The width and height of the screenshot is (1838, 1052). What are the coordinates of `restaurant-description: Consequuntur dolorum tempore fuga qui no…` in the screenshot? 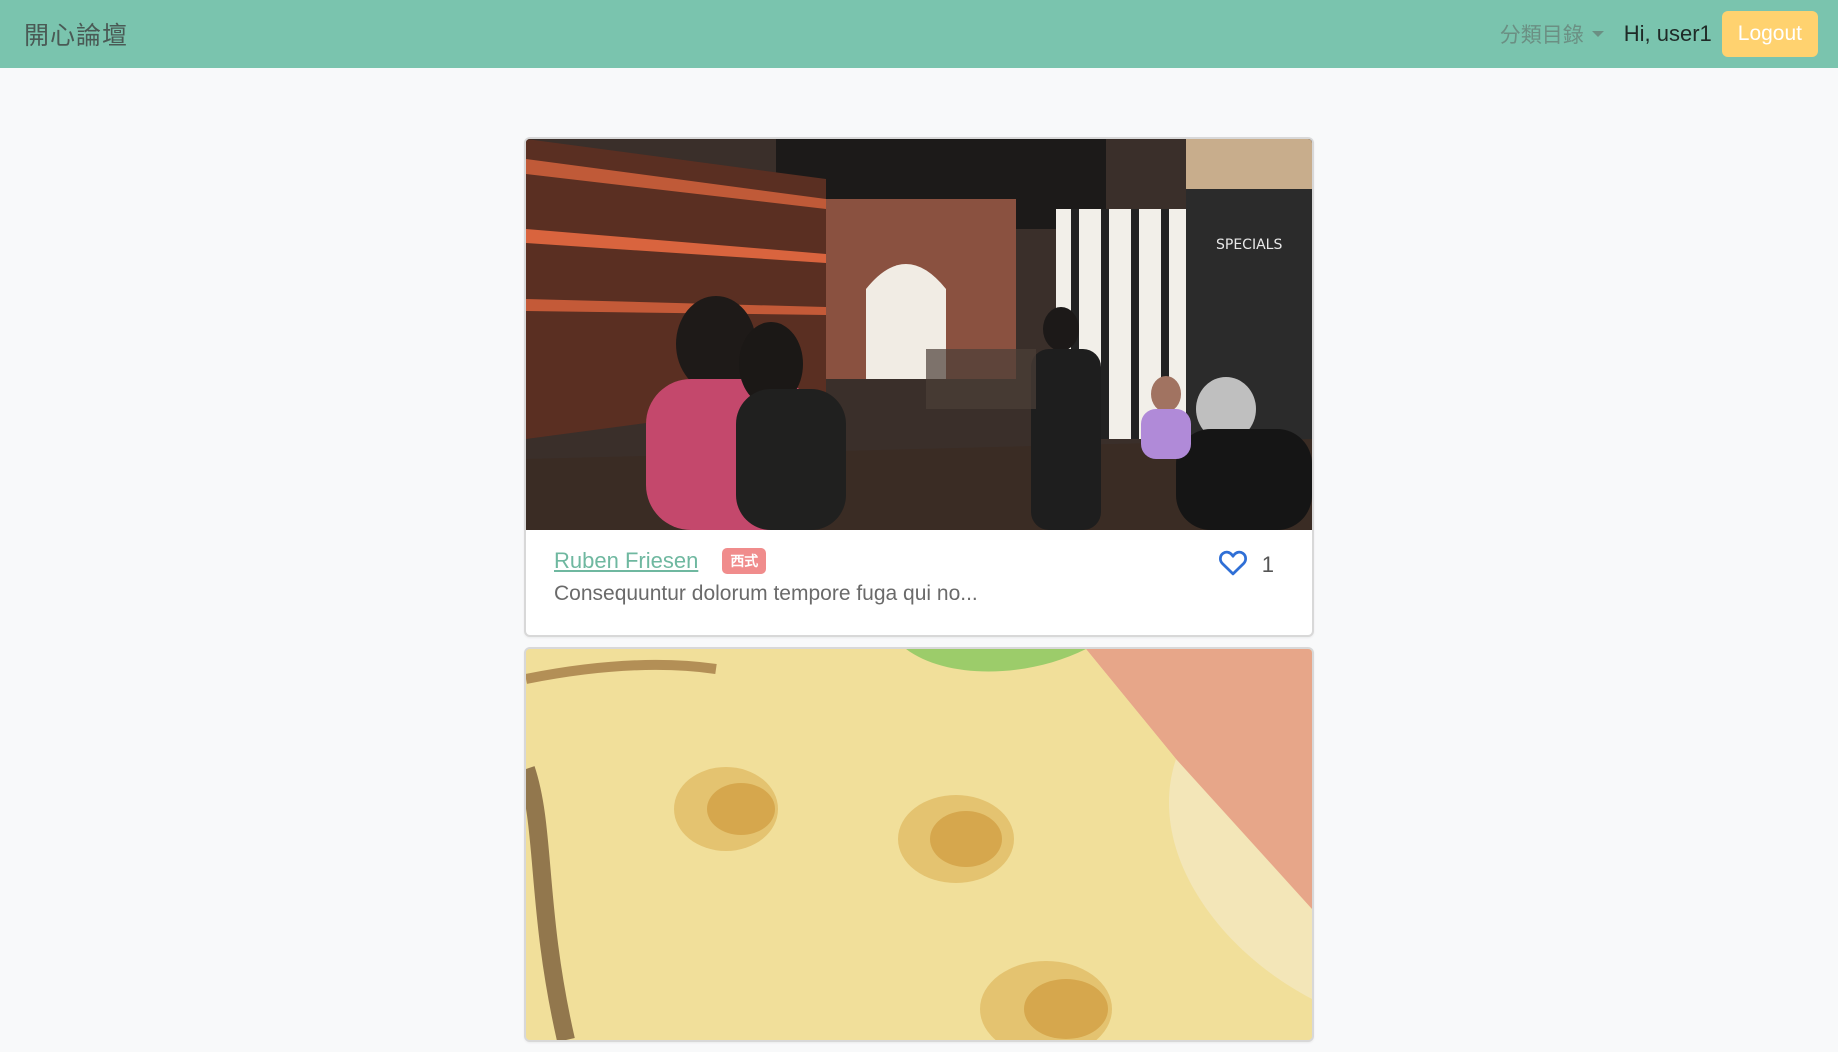 It's located at (766, 593).